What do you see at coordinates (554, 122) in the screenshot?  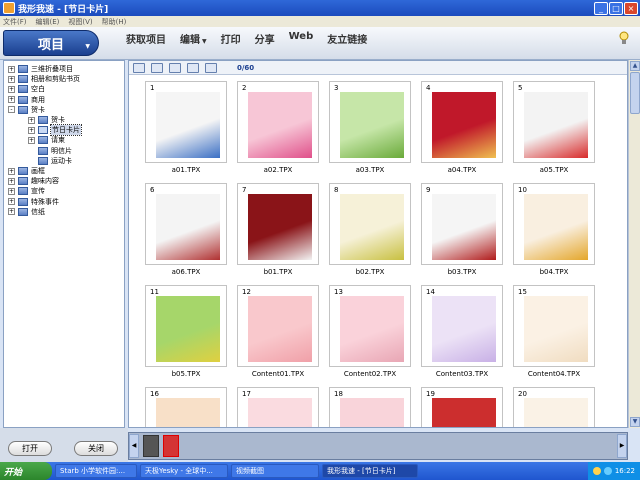 I see `template-card: 5` at bounding box center [554, 122].